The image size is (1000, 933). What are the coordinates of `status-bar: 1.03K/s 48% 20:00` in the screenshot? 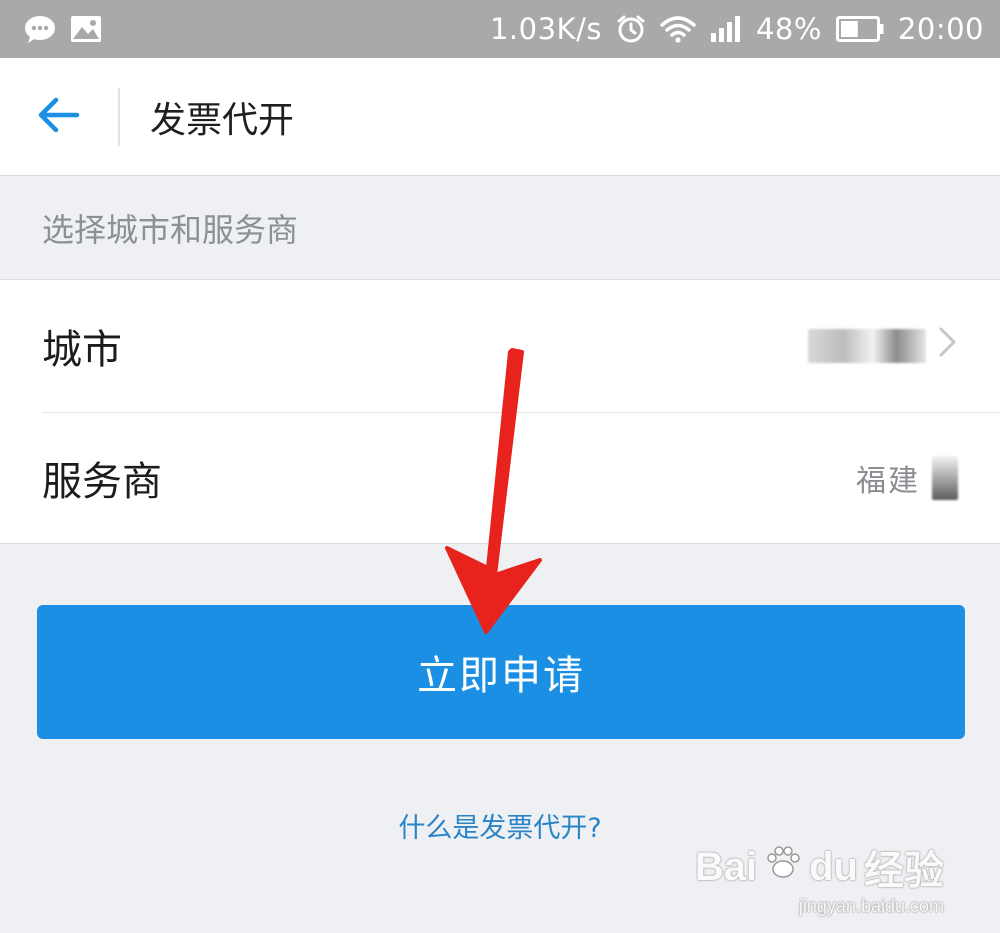 It's located at (500, 29).